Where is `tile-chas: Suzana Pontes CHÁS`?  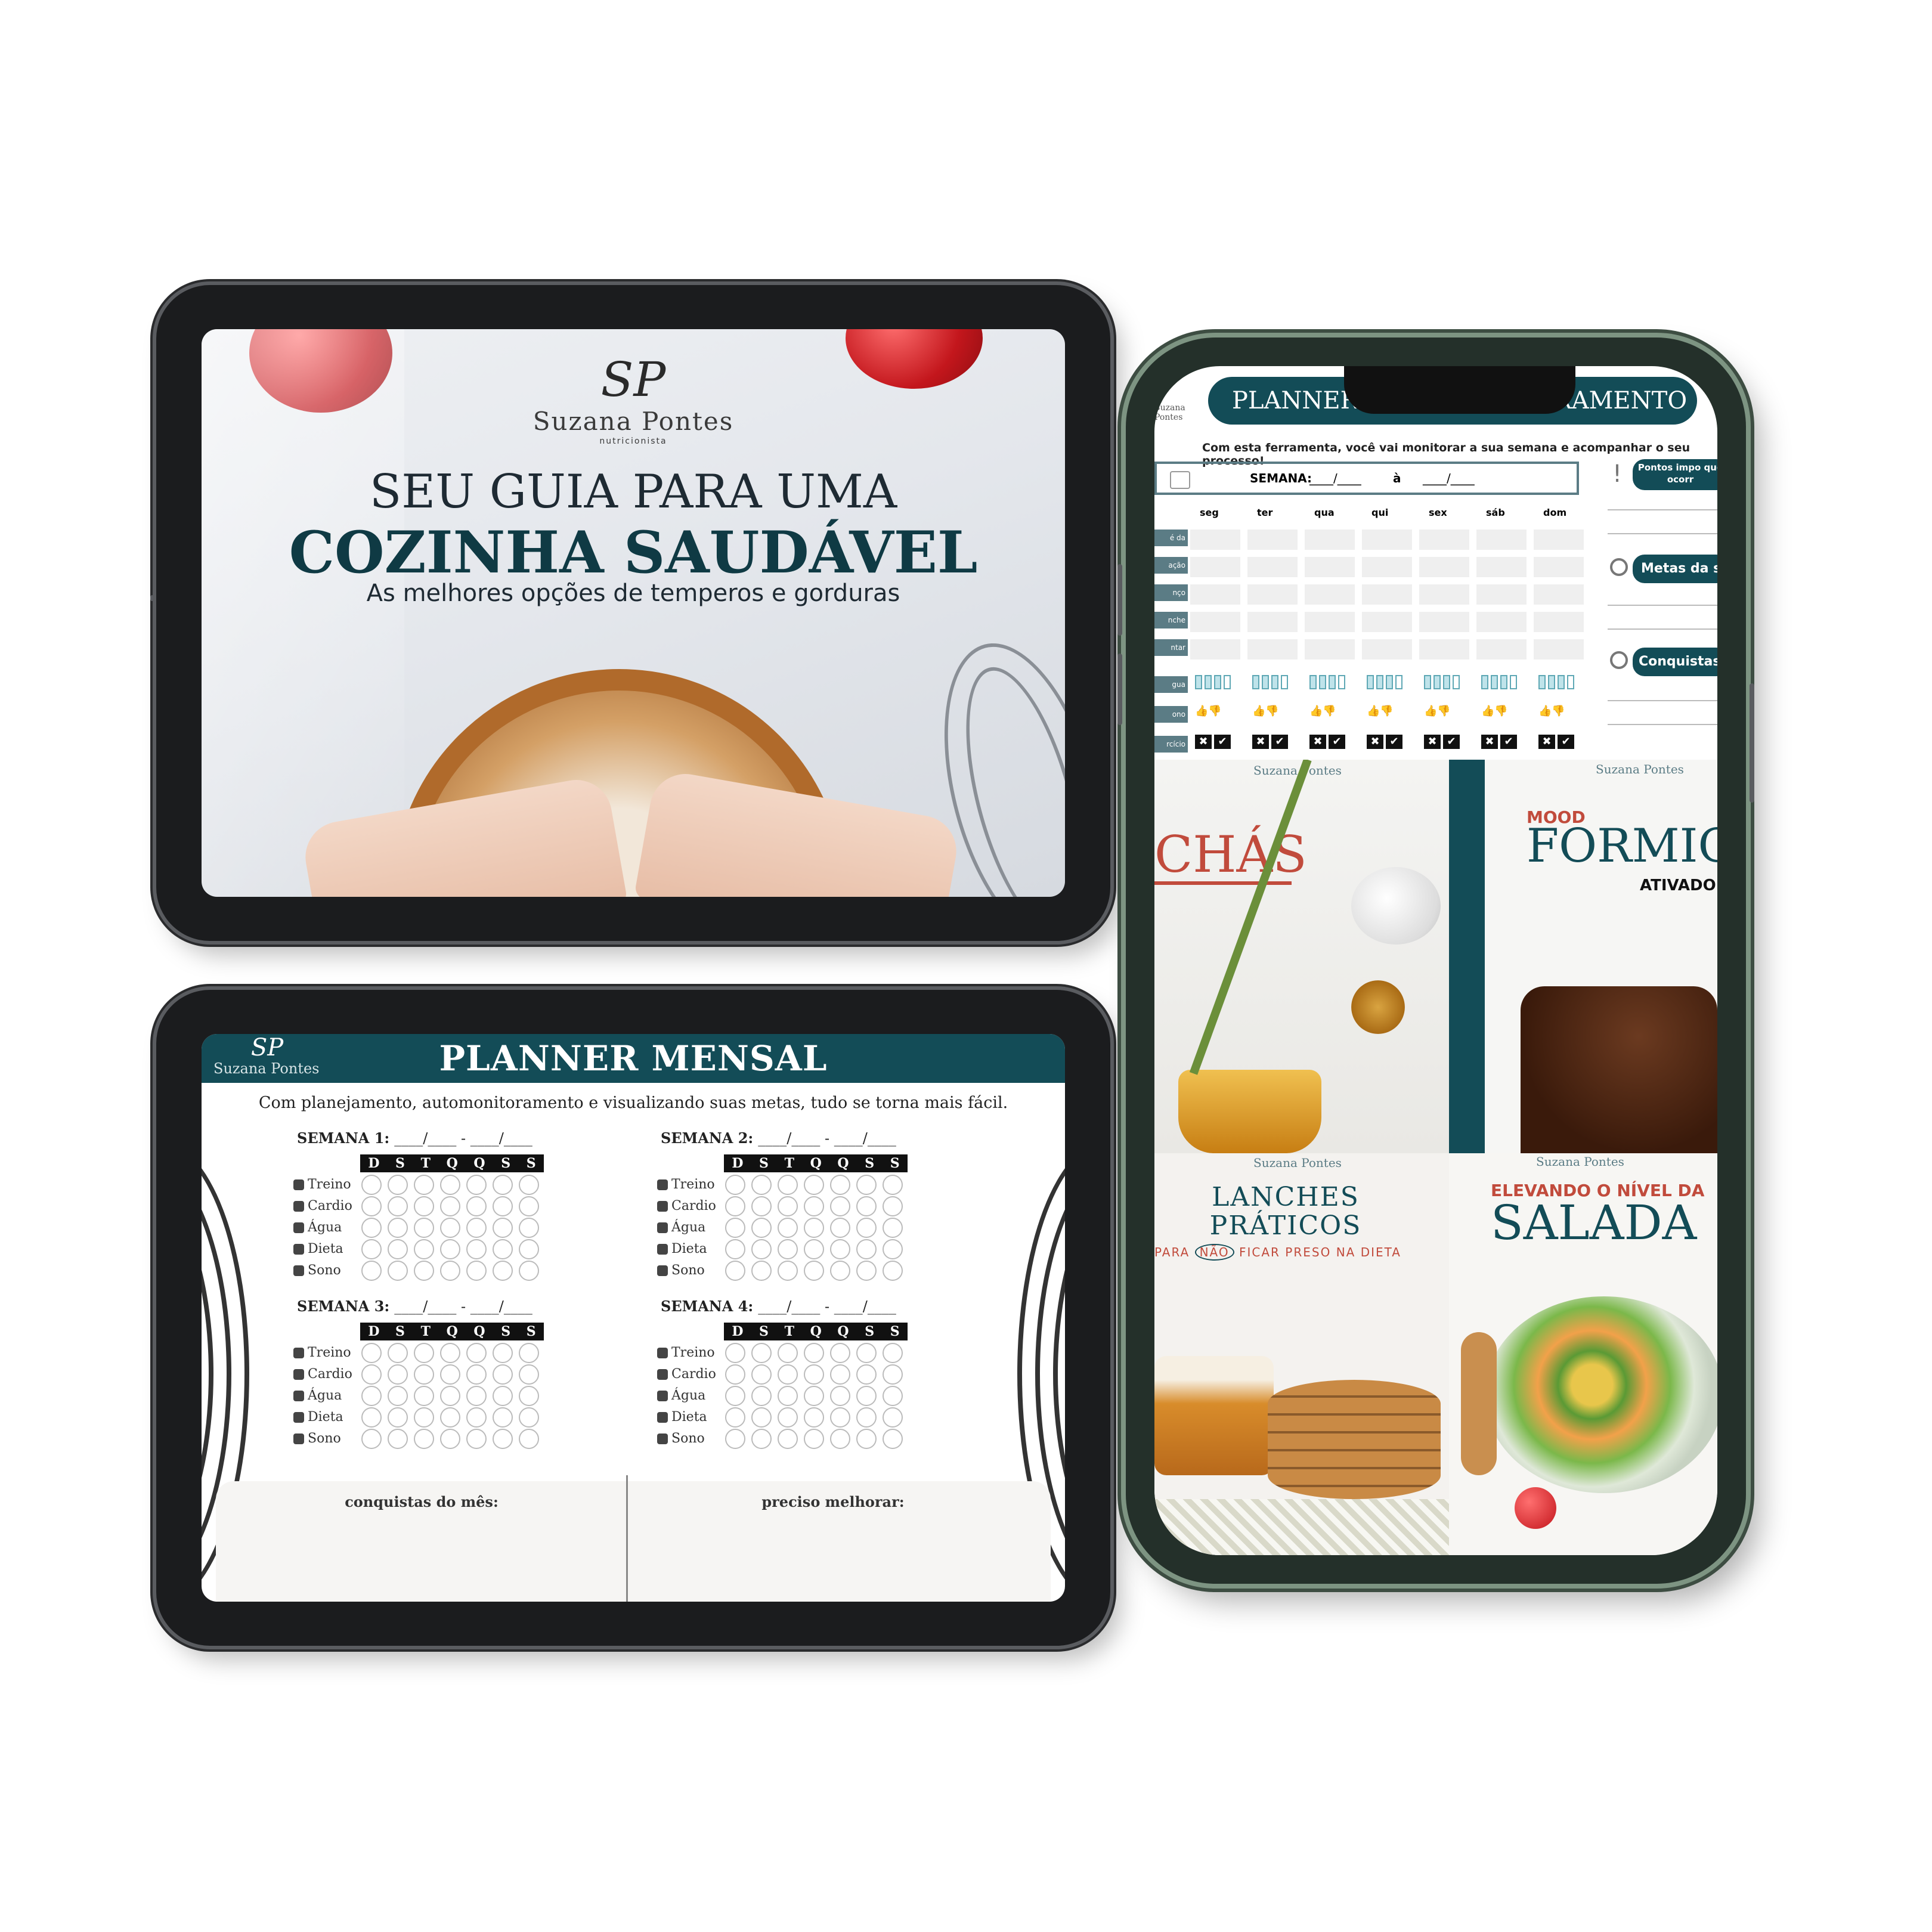
tile-chas: Suzana Pontes CHÁS is located at coordinates (1302, 956).